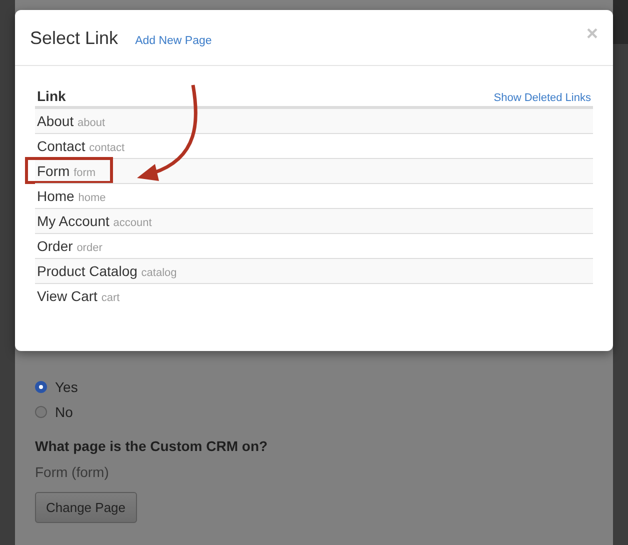 The width and height of the screenshot is (628, 545). Describe the element at coordinates (71, 196) in the screenshot. I see `link-item: Home home` at that location.